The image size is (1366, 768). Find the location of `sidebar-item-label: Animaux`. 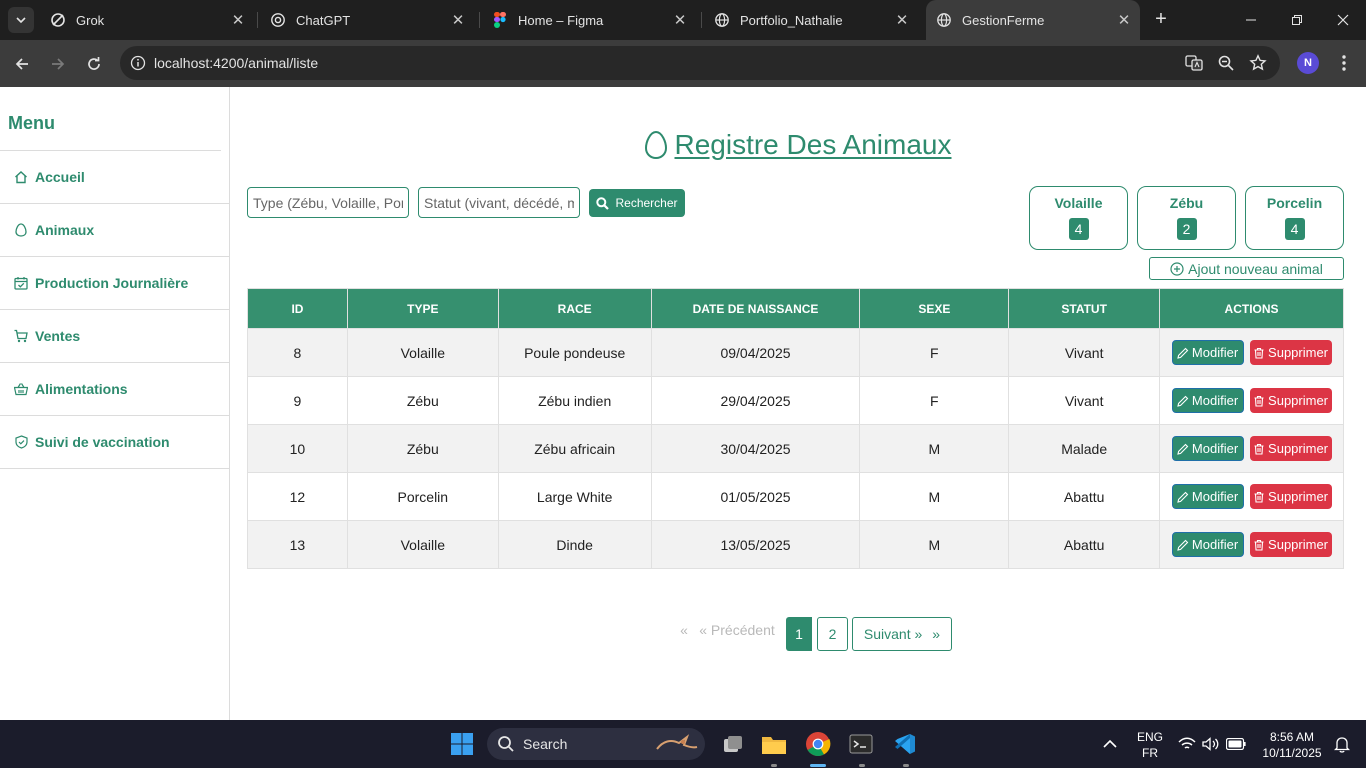

sidebar-item-label: Animaux is located at coordinates (65, 230).